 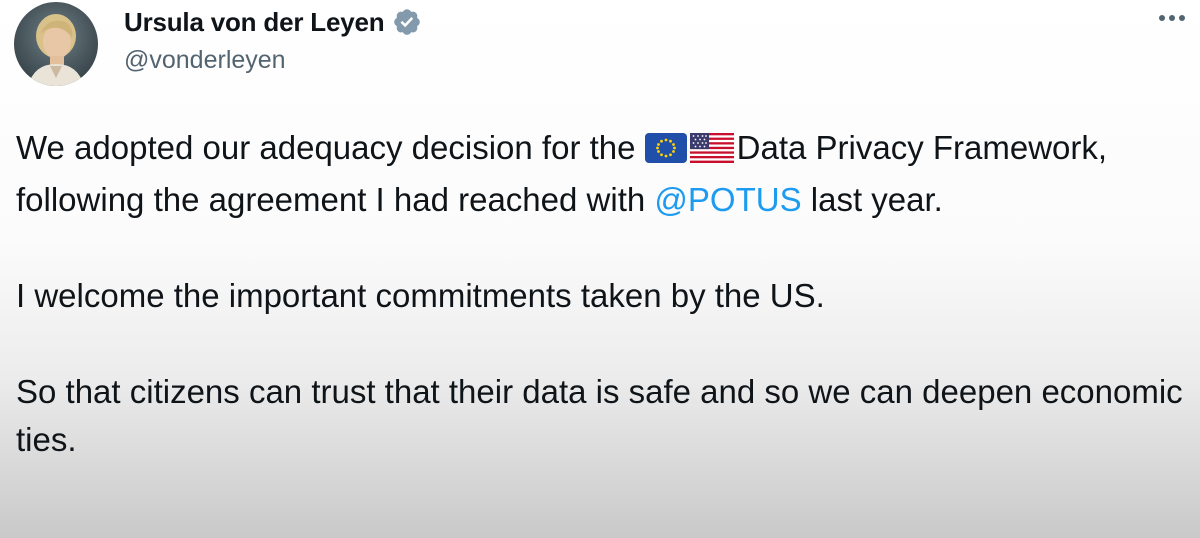 I want to click on eu-flag-icon, so click(x=665, y=152).